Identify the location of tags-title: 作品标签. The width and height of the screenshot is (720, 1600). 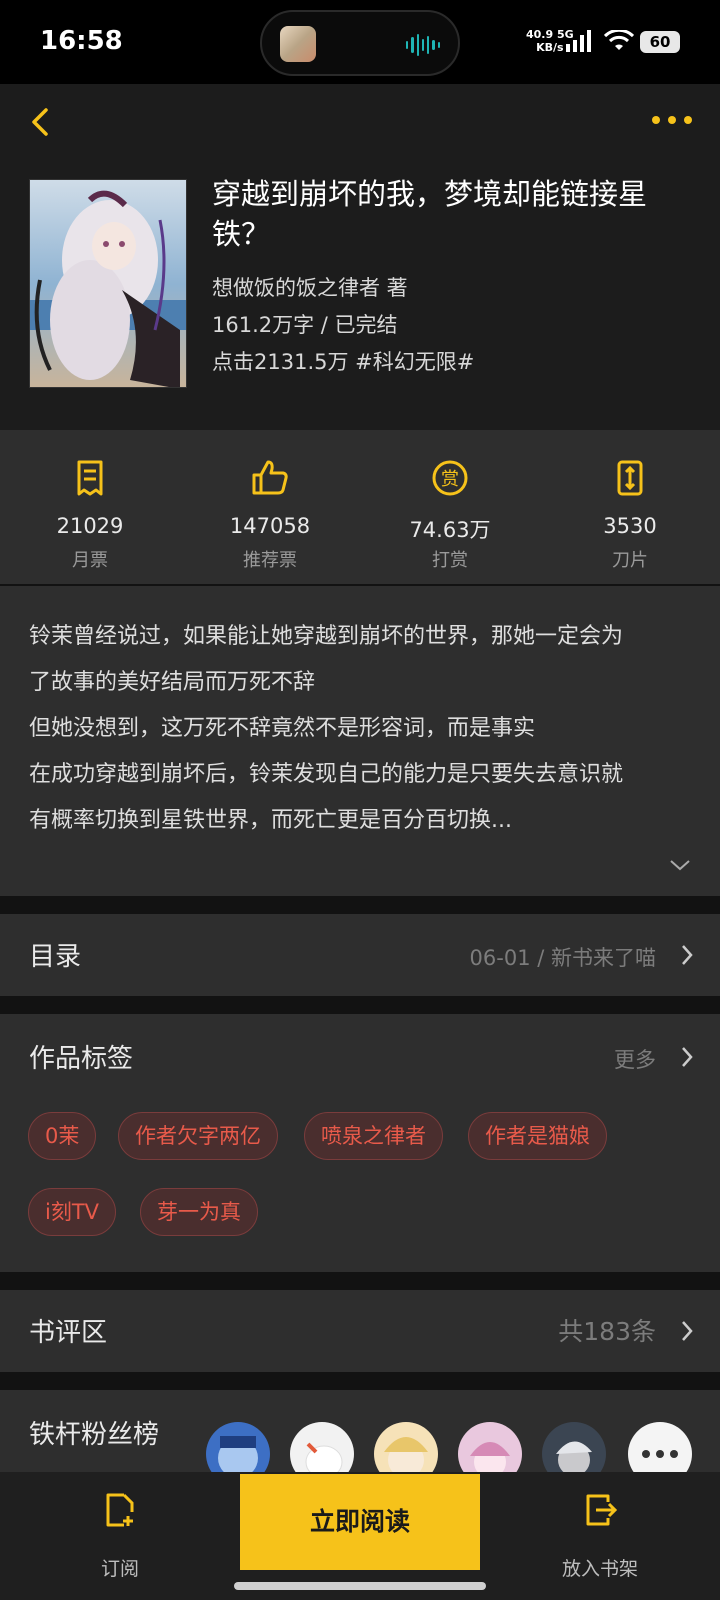
(81, 1059).